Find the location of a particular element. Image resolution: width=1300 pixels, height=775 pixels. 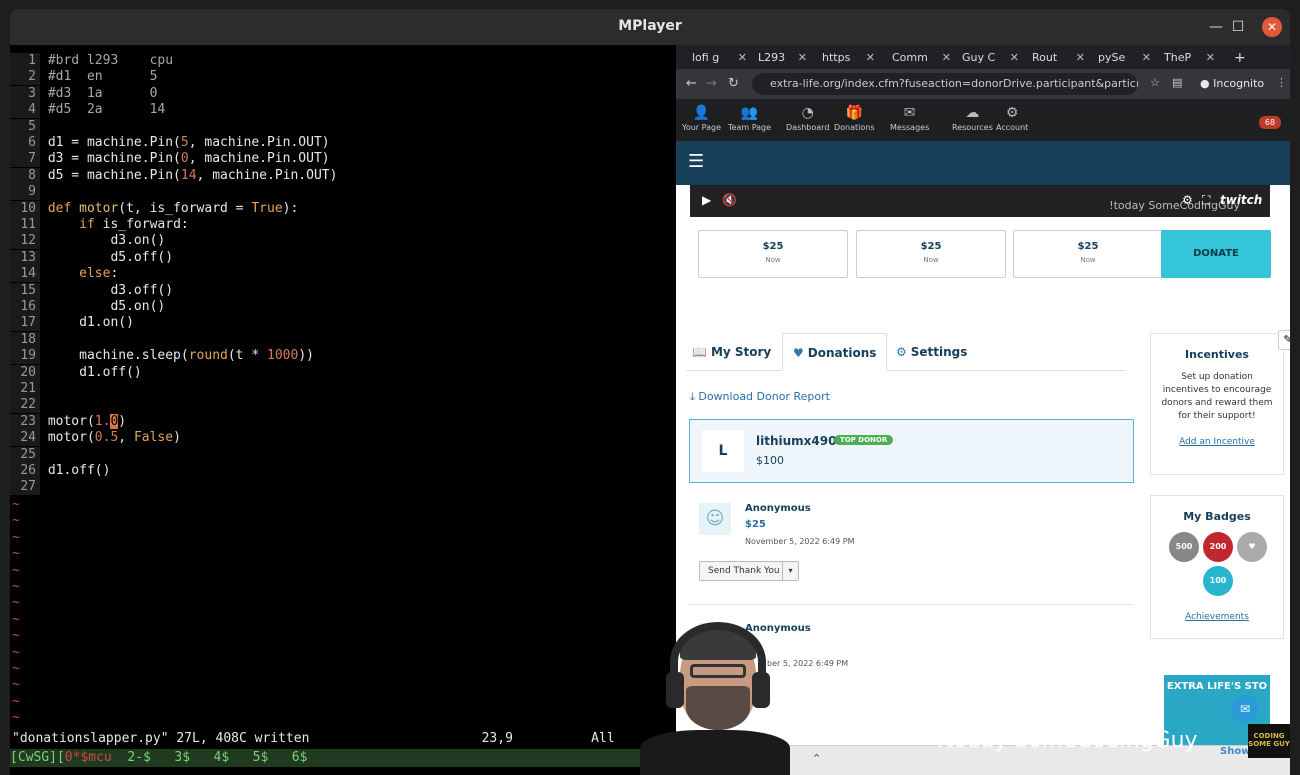

donate-button: DONATE is located at coordinates (1216, 254).